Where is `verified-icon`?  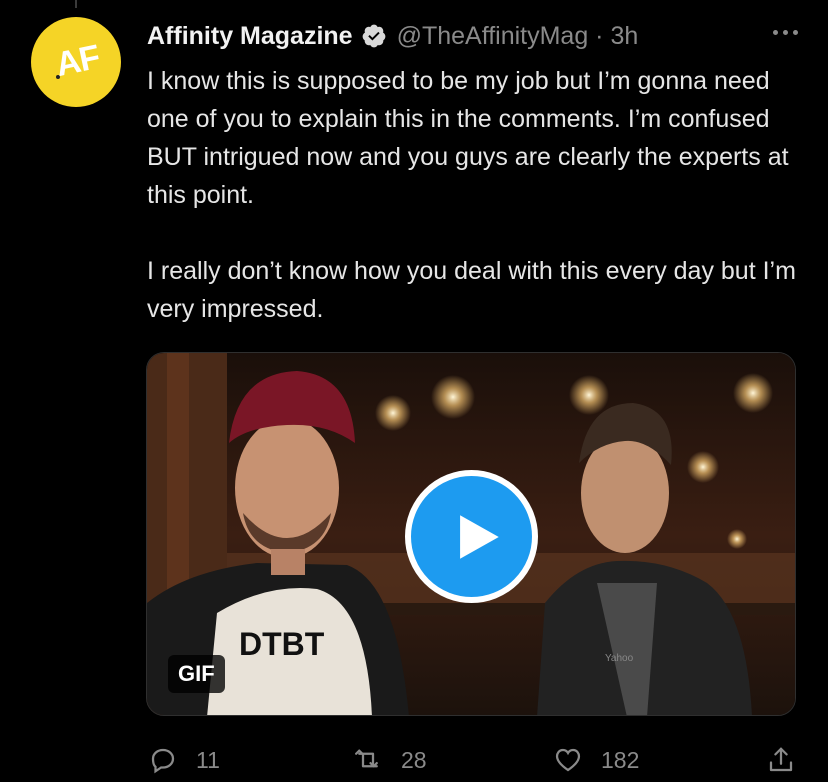 verified-icon is located at coordinates (373, 36).